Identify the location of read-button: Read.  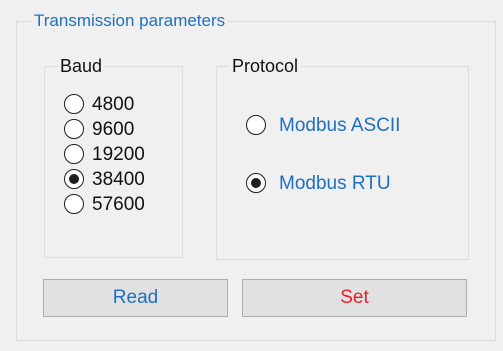
(135, 298).